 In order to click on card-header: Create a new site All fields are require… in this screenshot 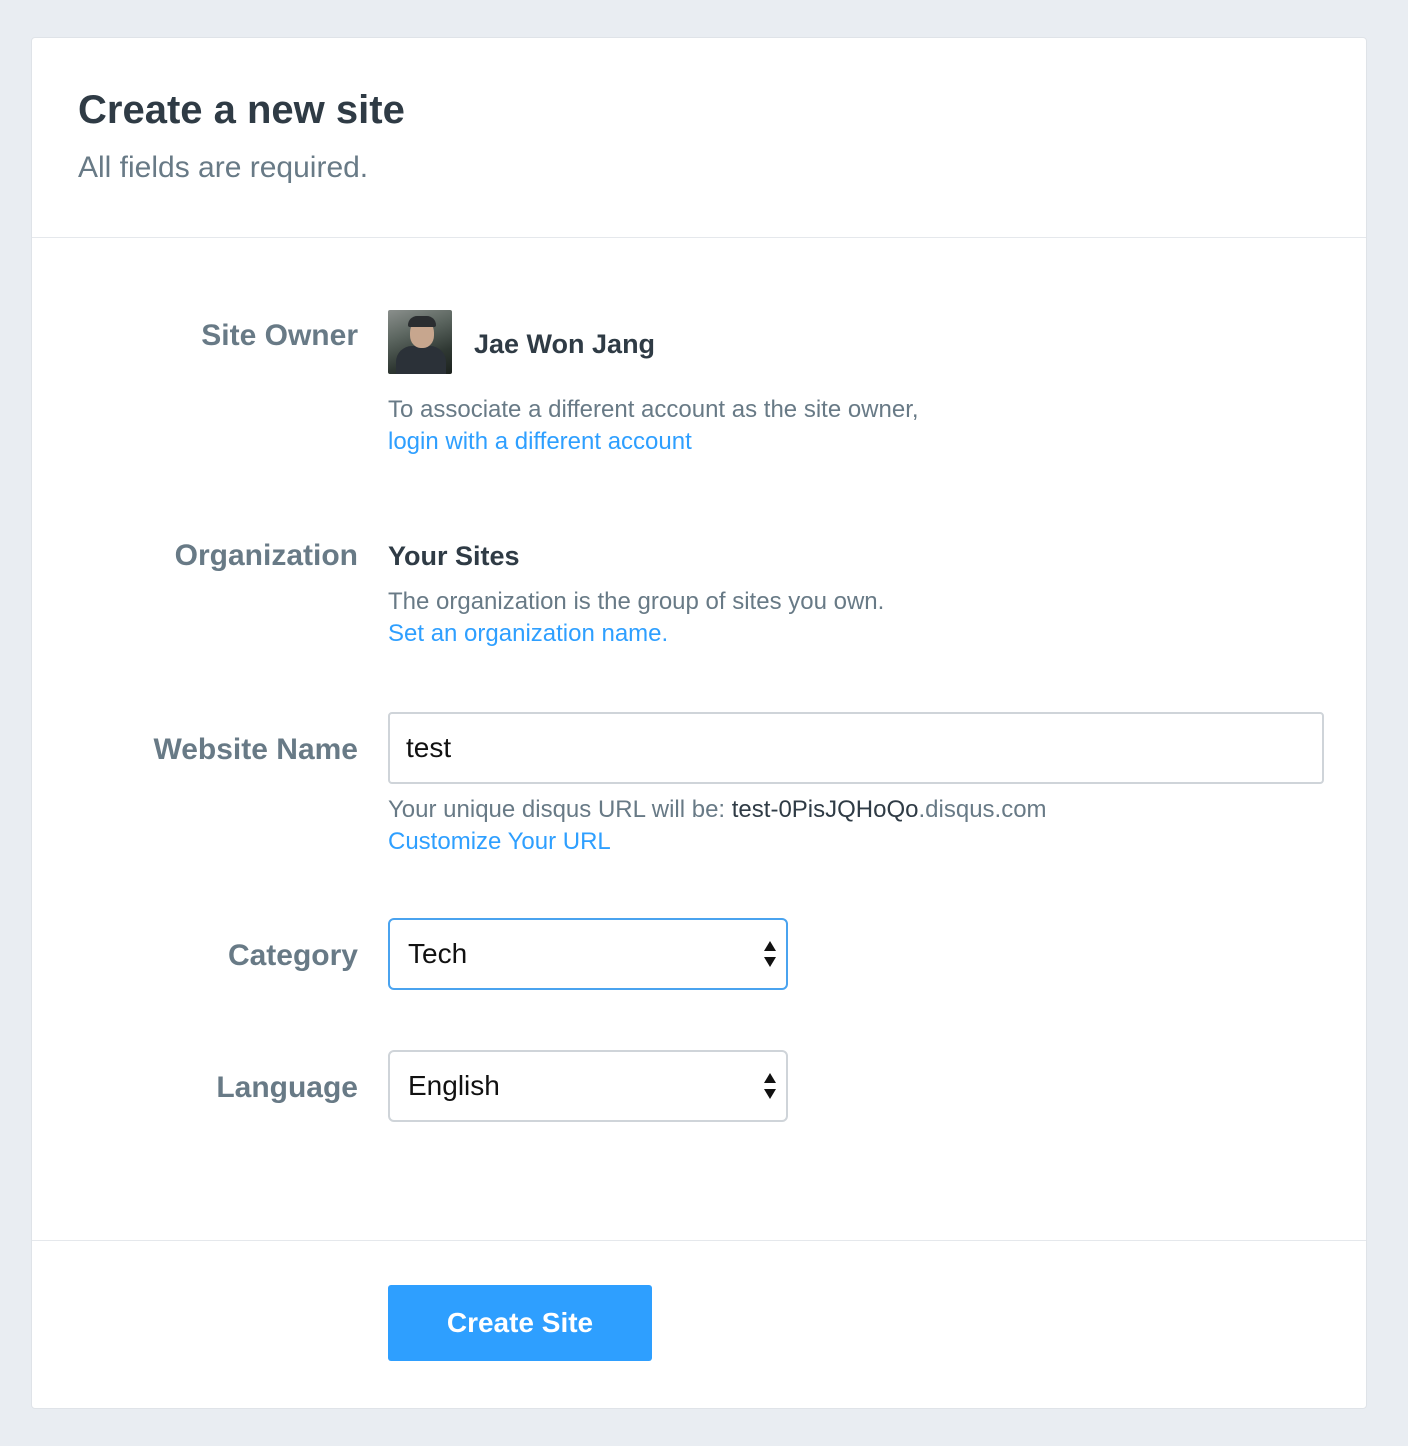, I will do `click(699, 138)`.